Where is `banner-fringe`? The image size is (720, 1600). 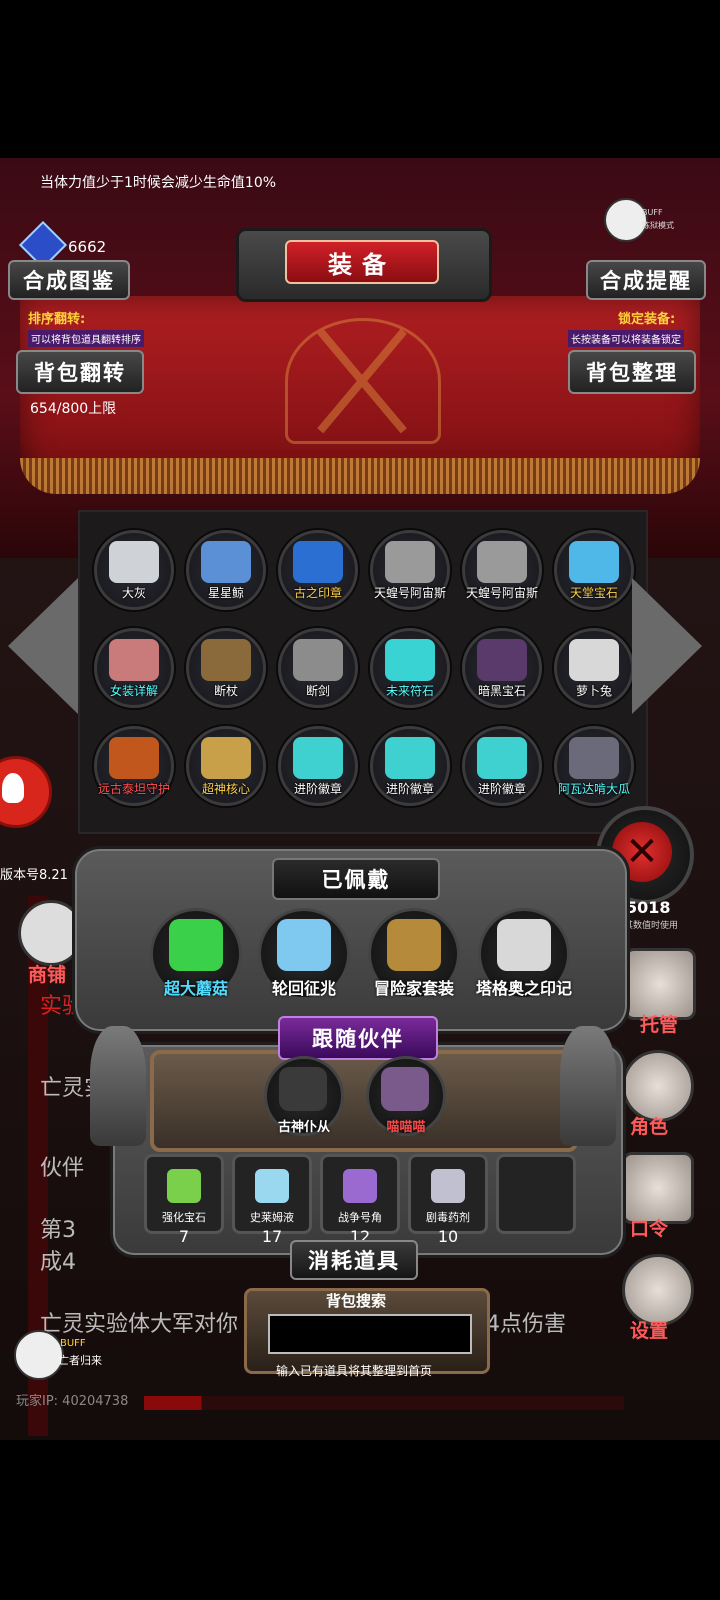 banner-fringe is located at coordinates (360, 476).